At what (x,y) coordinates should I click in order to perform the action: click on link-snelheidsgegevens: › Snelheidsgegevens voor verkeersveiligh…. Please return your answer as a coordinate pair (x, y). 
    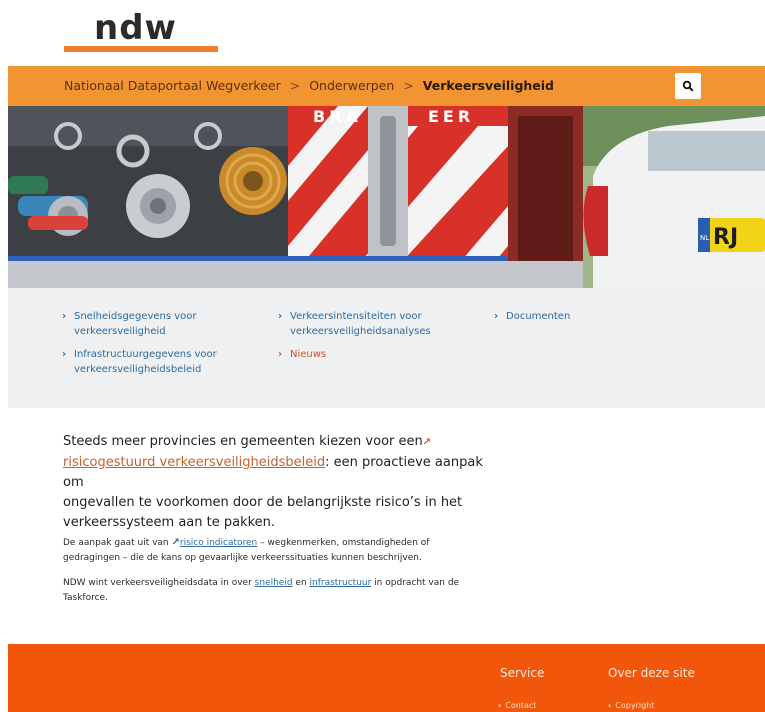
    Looking at the image, I should click on (129, 324).